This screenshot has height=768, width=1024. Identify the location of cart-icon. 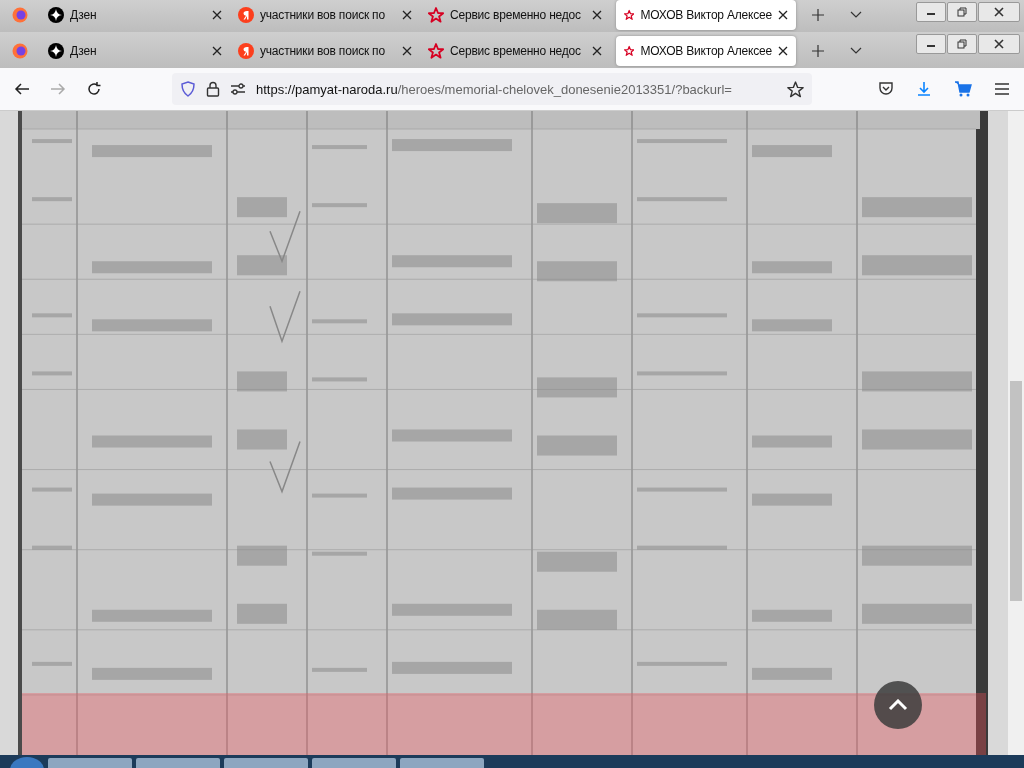
(963, 89).